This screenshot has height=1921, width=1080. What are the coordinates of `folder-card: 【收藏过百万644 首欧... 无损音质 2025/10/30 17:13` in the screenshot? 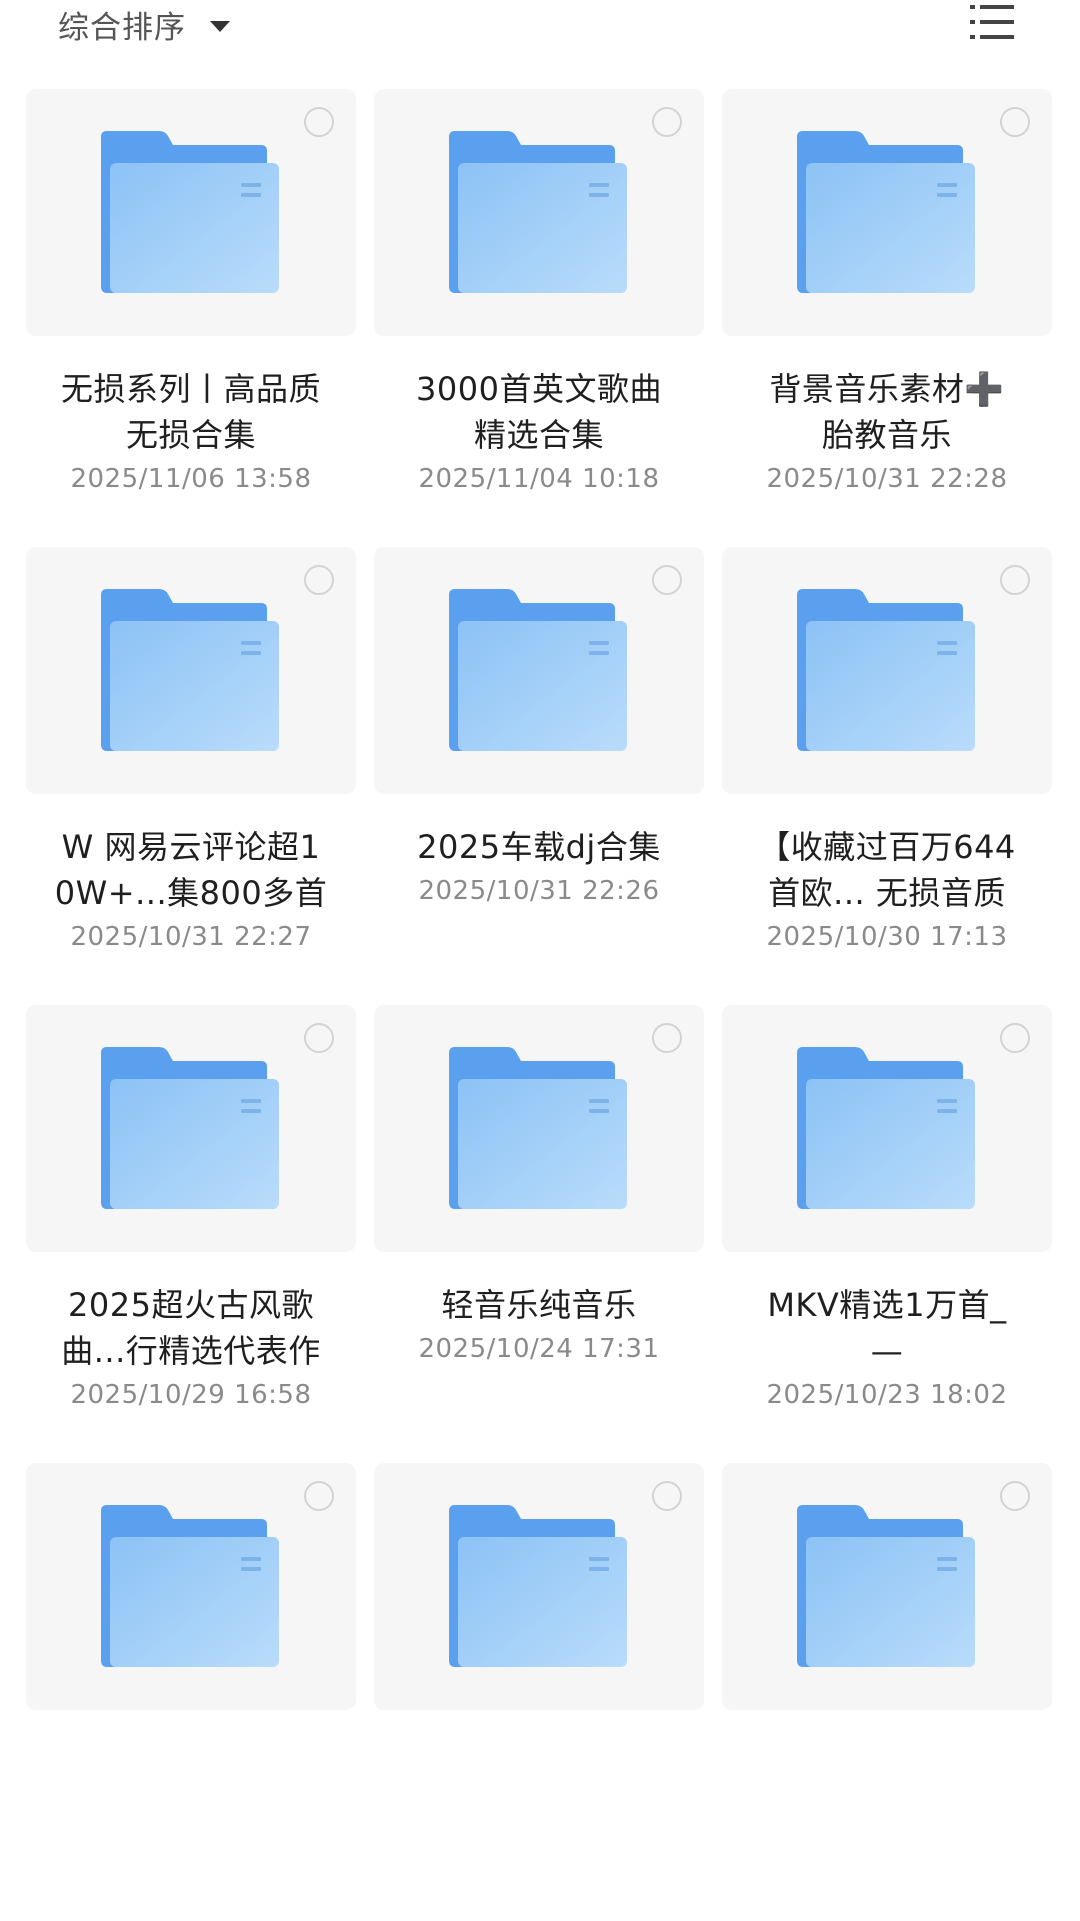 It's located at (887, 776).